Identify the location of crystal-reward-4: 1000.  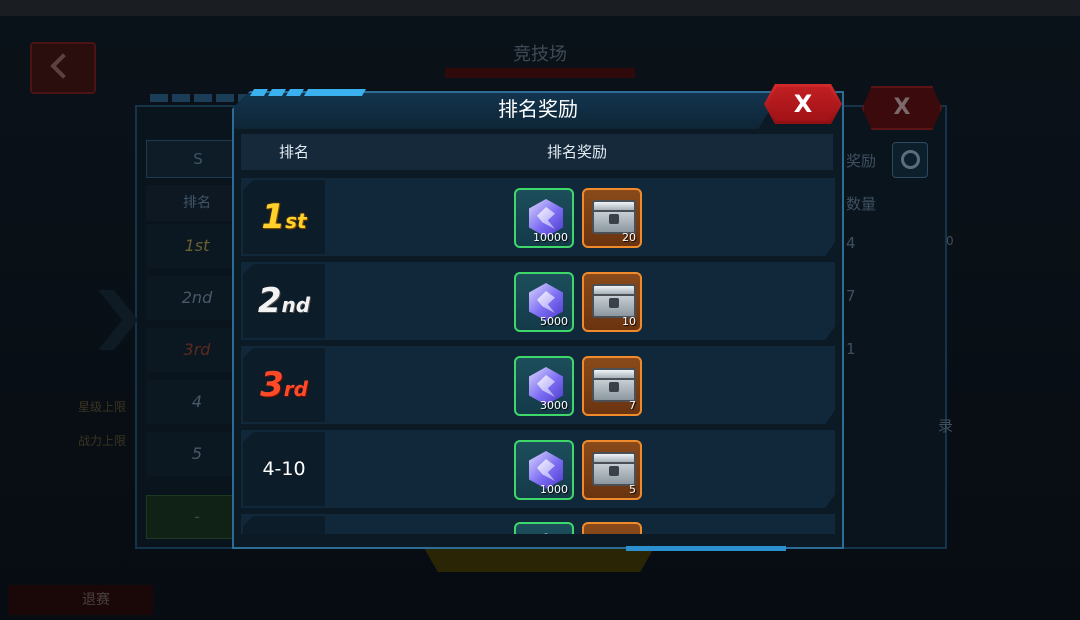
(544, 470).